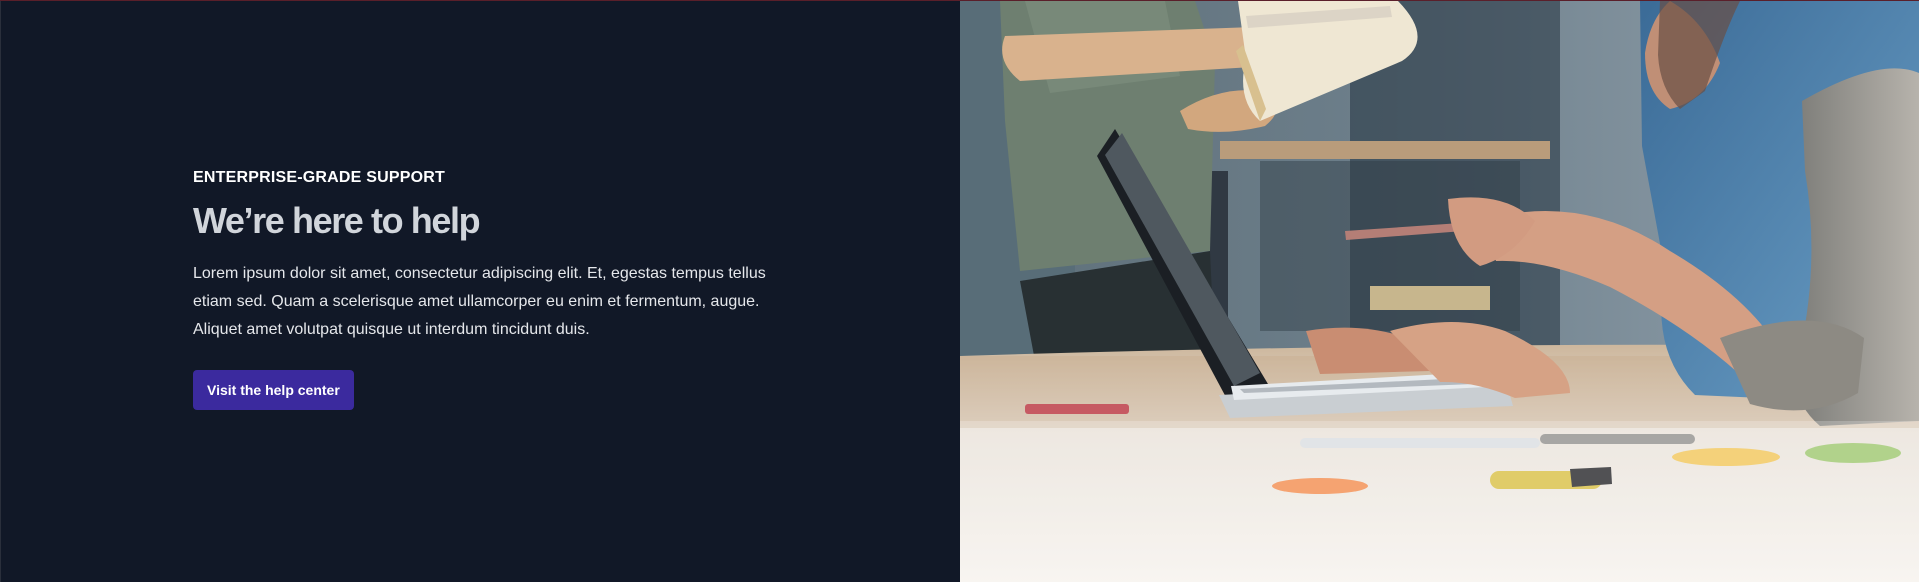 This screenshot has height=582, width=1919. What do you see at coordinates (273, 390) in the screenshot?
I see `help-center-button: Visit the help center` at bounding box center [273, 390].